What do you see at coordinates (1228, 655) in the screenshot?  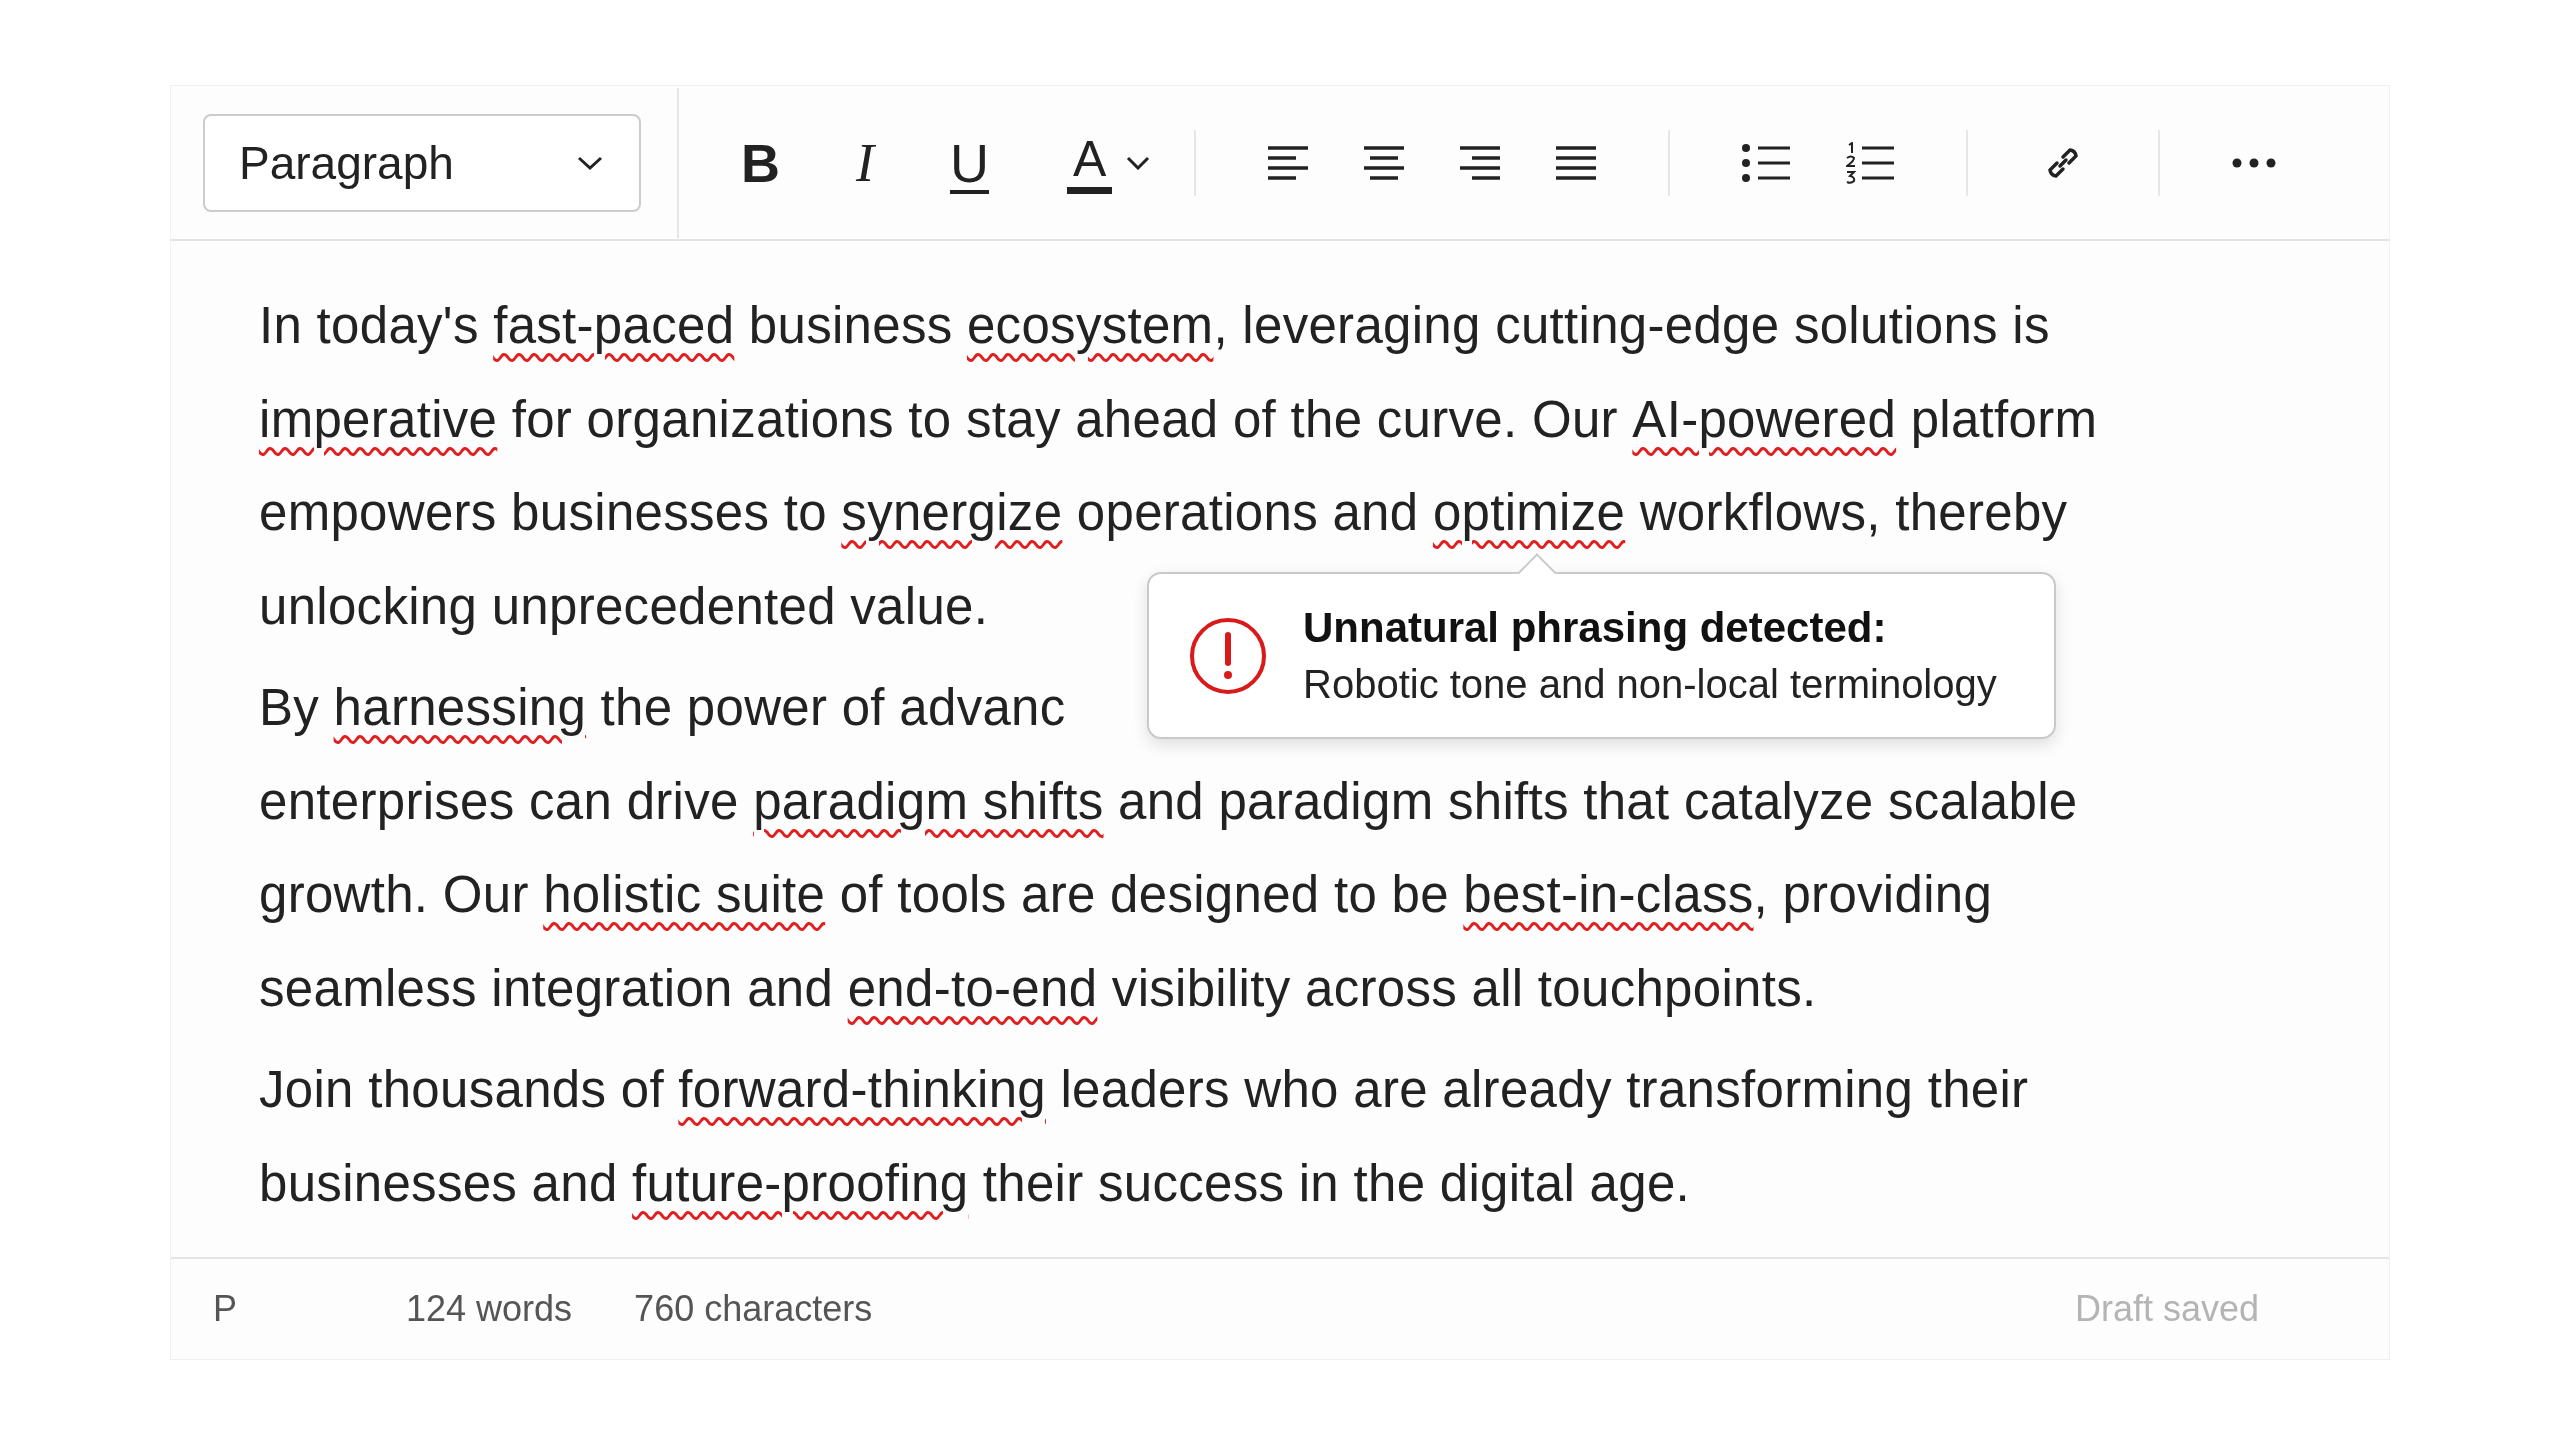 I see `warning-icon` at bounding box center [1228, 655].